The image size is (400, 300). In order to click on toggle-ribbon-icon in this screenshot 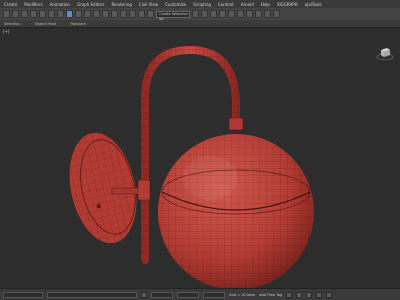, I will do `click(222, 14)`.